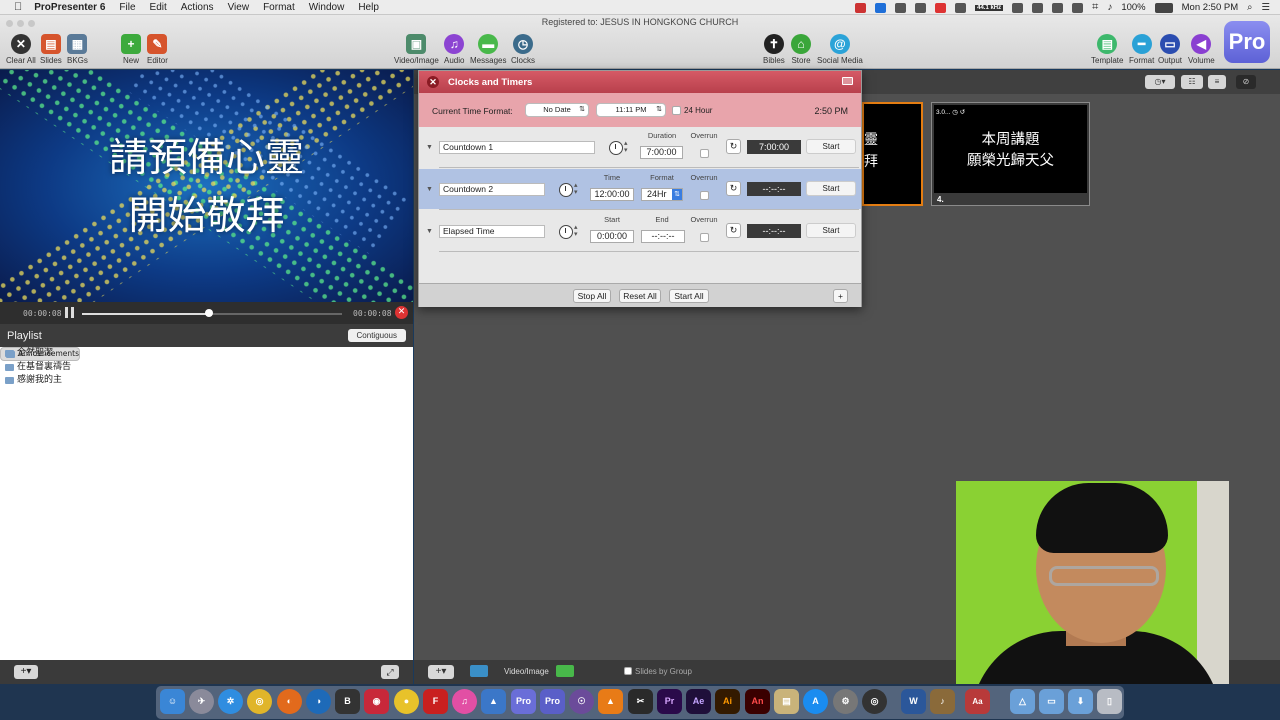  Describe the element at coordinates (1051, 701) in the screenshot. I see `documents-folder-icon: ▭` at that location.